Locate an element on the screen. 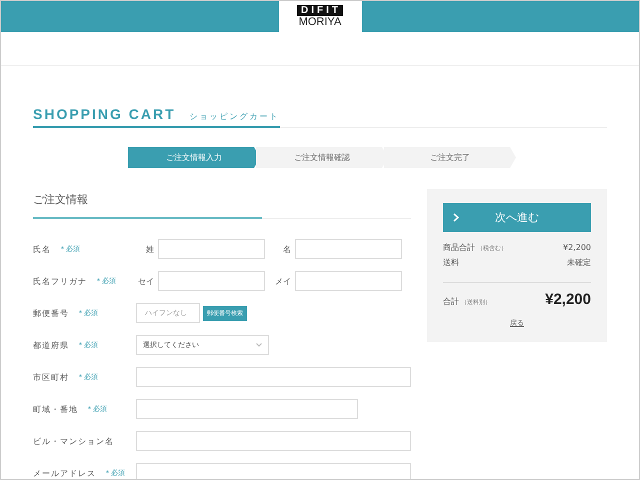  field-sublabel: セイ is located at coordinates (146, 281).